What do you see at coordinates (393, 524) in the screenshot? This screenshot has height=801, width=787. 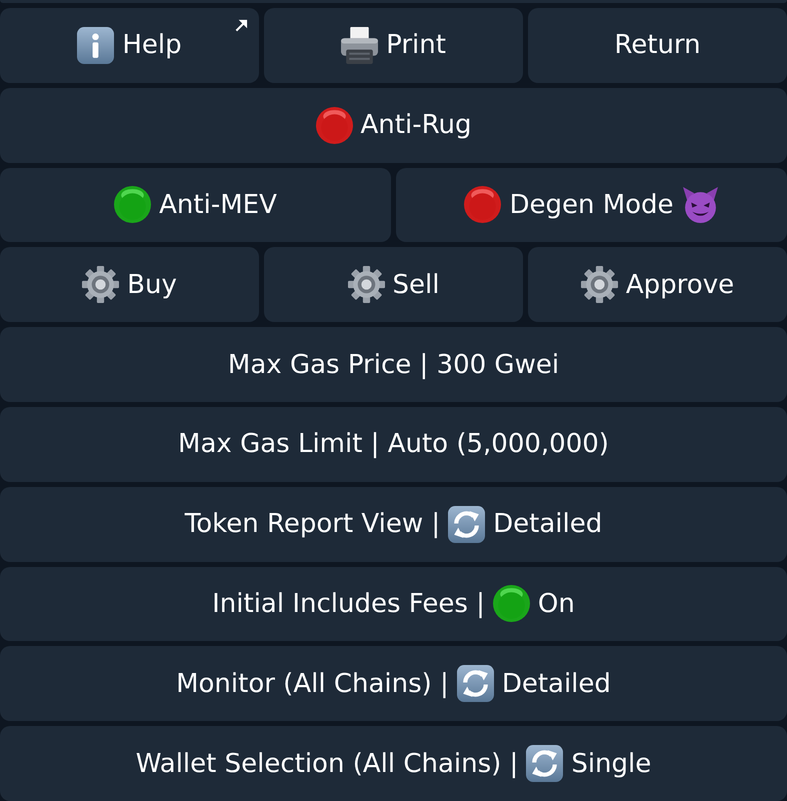 I see `keyboard-button: Token Report View | Detailed` at bounding box center [393, 524].